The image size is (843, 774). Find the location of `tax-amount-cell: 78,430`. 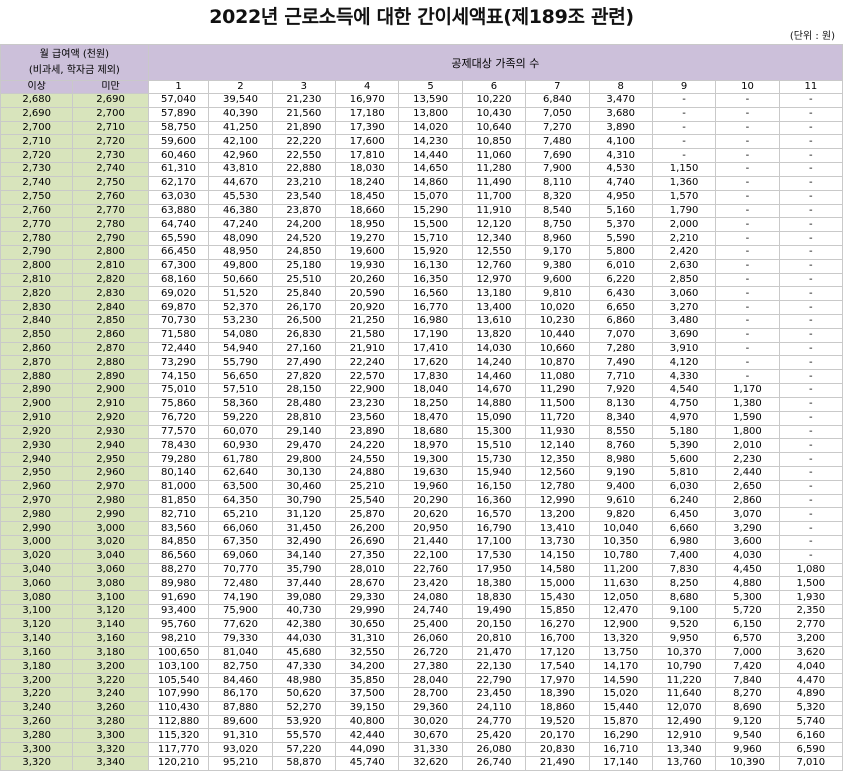

tax-amount-cell: 78,430 is located at coordinates (178, 446).